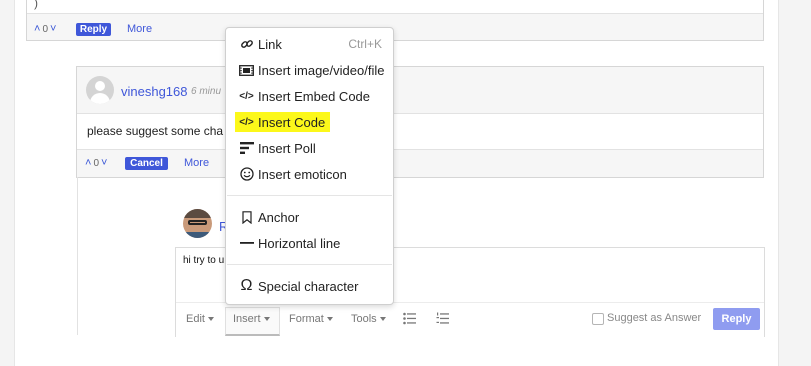  Describe the element at coordinates (246, 285) in the screenshot. I see `omega-icon: Ω` at that location.